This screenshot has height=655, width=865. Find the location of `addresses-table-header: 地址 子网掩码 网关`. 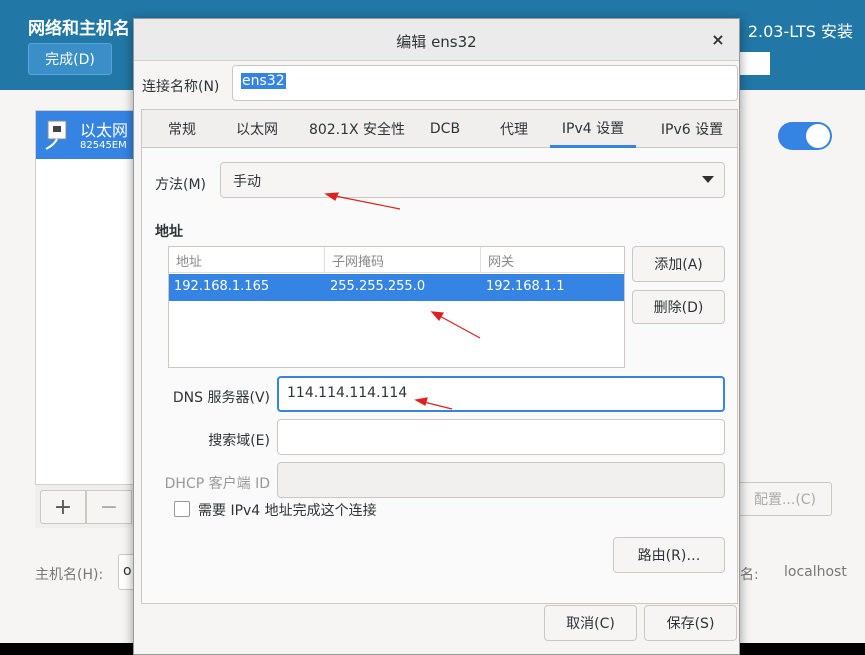

addresses-table-header: 地址 子网掩码 网关 is located at coordinates (396, 260).